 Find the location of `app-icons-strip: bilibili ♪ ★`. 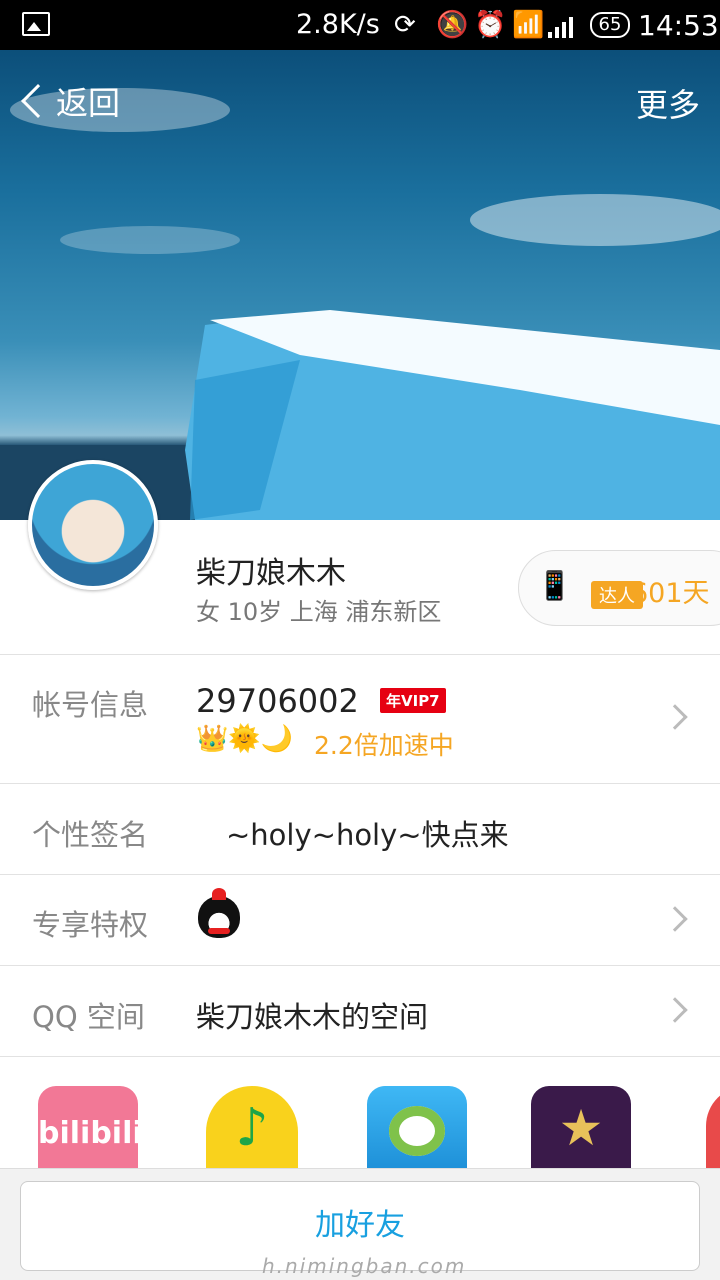

app-icons-strip: bilibili ♪ ★ is located at coordinates (360, 1115).